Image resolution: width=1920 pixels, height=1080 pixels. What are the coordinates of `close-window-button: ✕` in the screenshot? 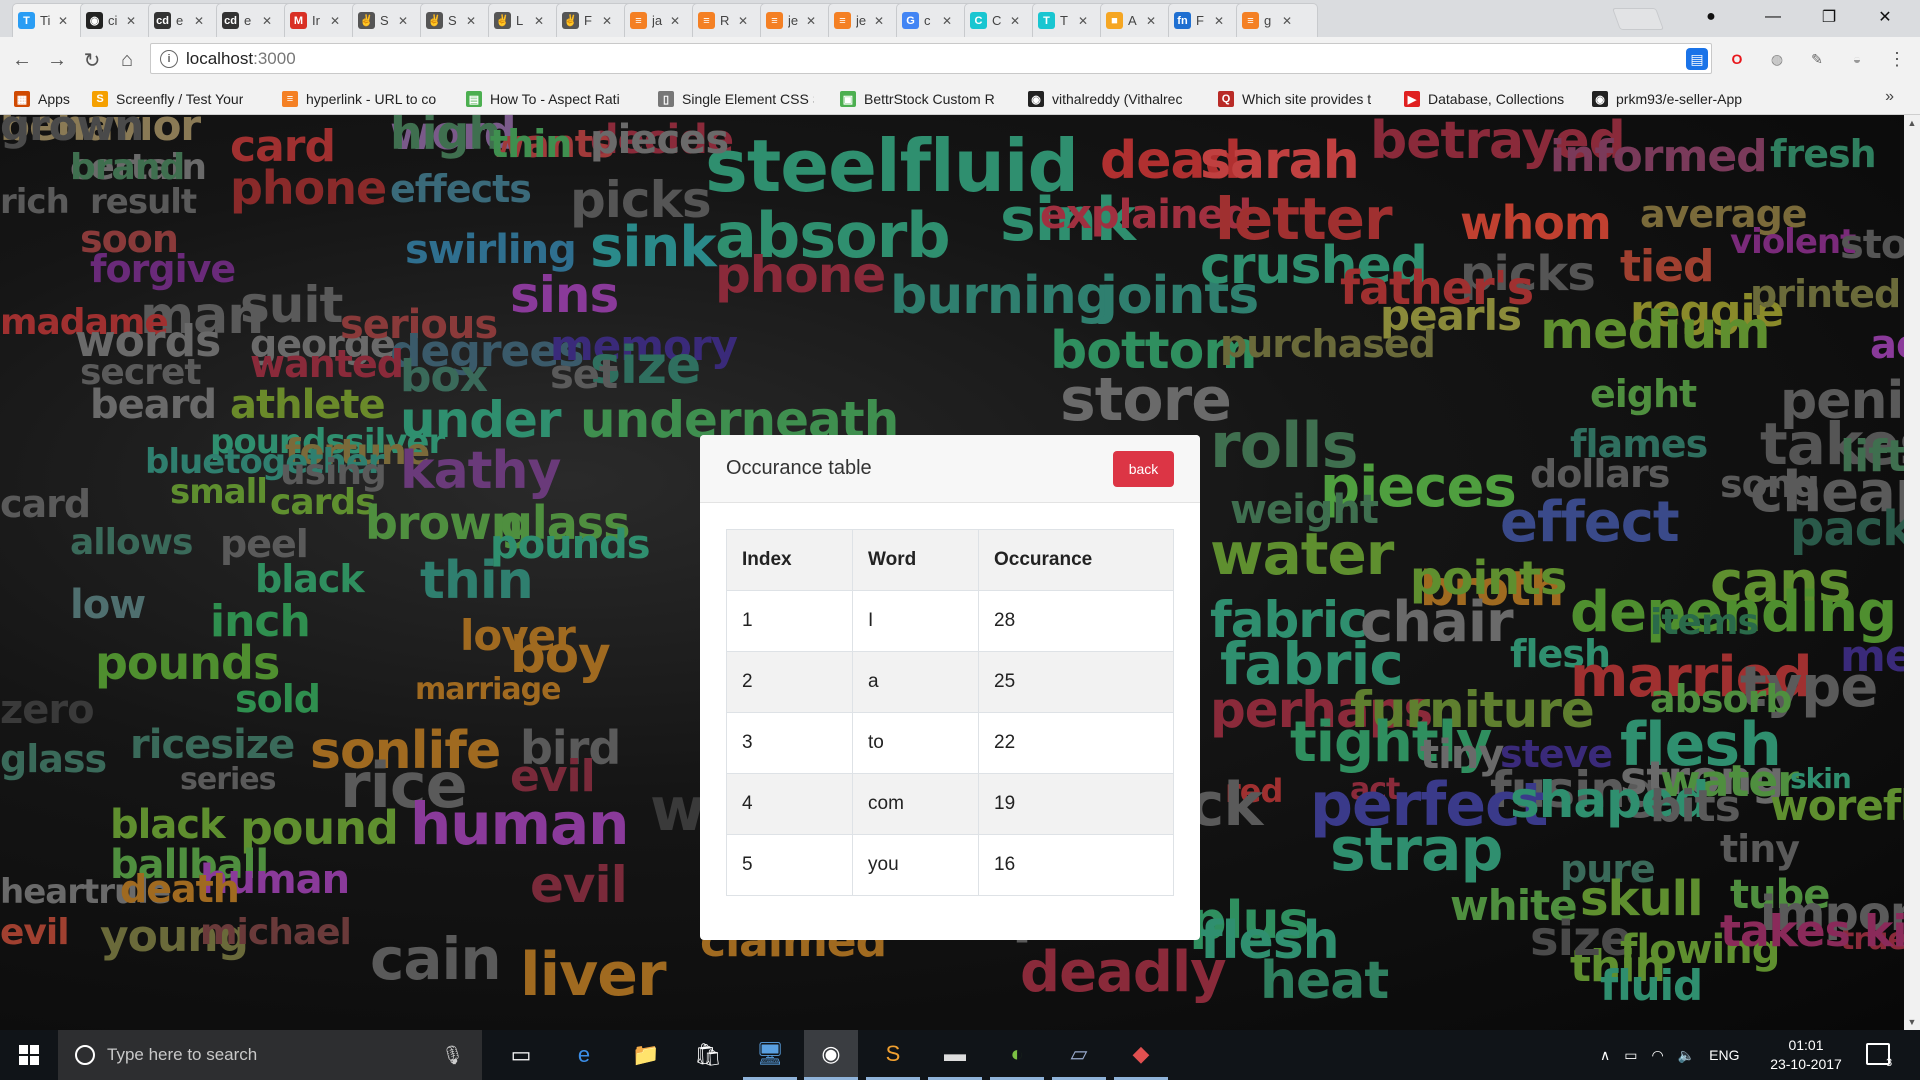 It's located at (1885, 17).